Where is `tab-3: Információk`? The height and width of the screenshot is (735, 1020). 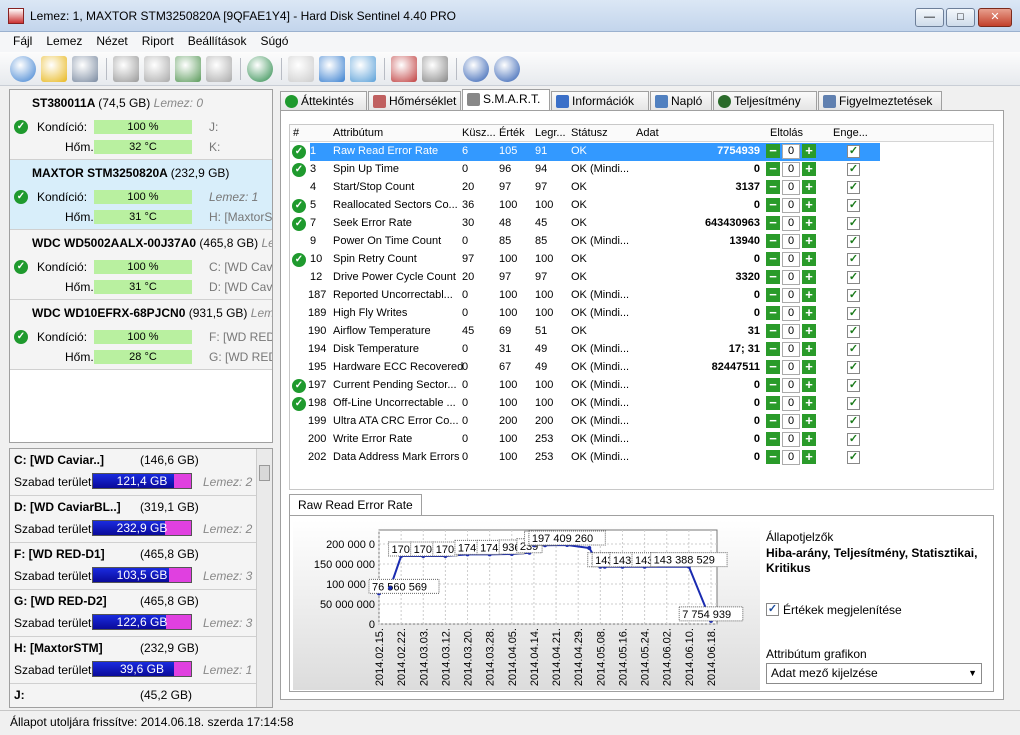 tab-3: Információk is located at coordinates (600, 101).